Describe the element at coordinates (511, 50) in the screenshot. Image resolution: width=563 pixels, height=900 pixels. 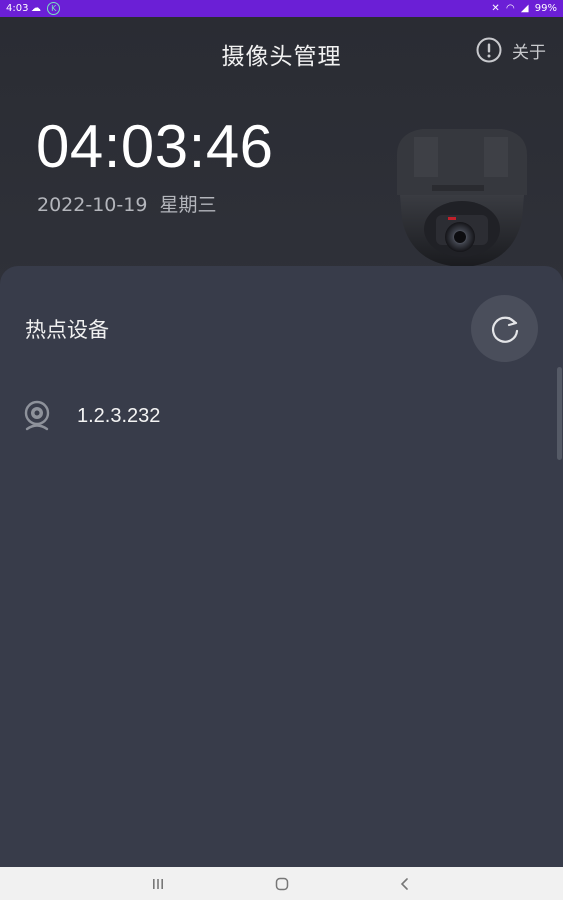
I see `about-button: 关于` at that location.